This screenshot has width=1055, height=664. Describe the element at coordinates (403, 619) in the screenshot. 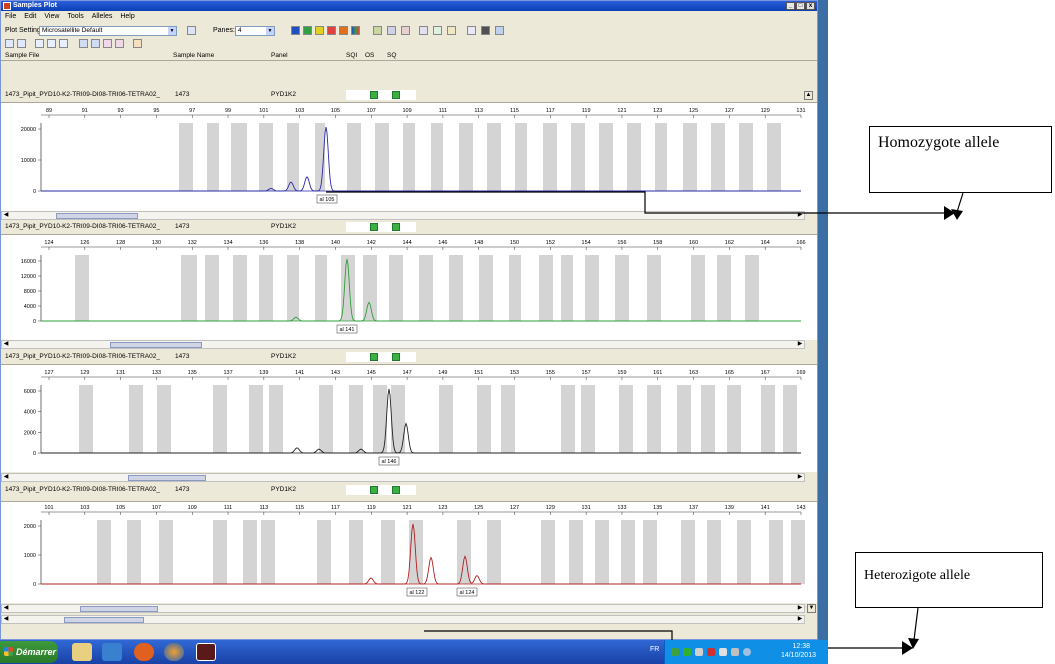

I see `main-horizontal-scrollbar: ◀ ▶` at that location.